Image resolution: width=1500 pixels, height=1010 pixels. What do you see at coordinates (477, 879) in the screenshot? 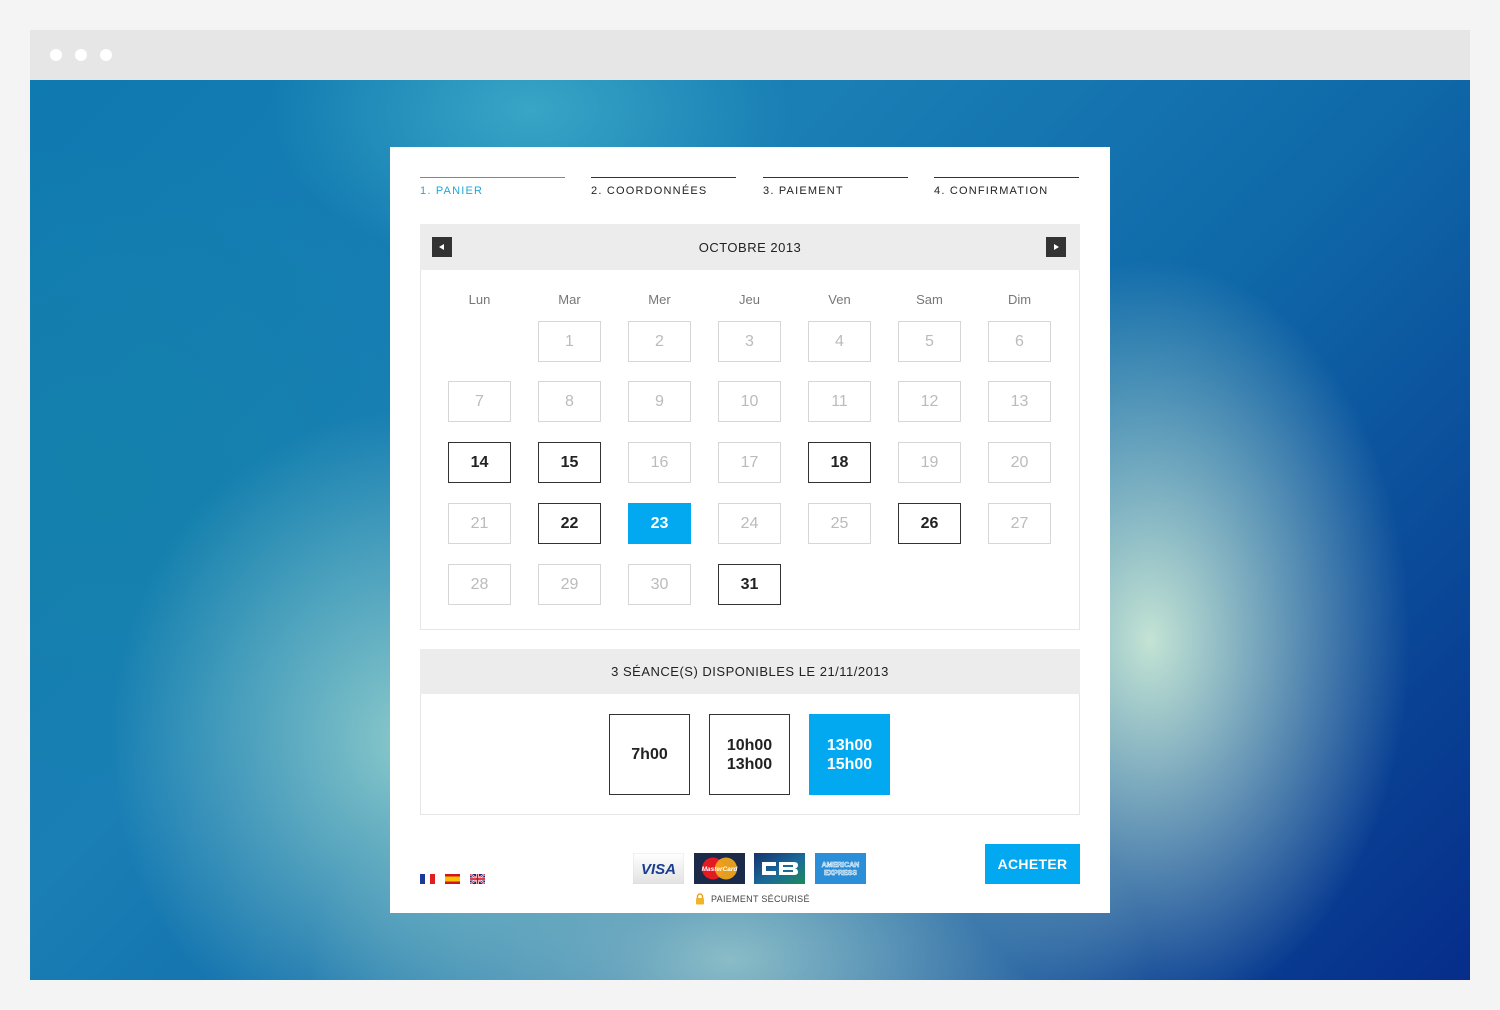
I see `flag-gb-icon` at bounding box center [477, 879].